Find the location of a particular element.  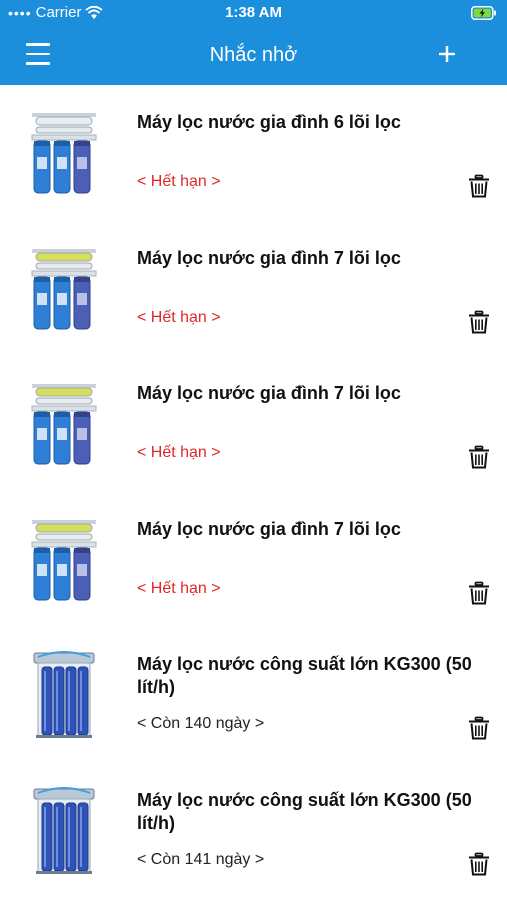

add-reminder-button is located at coordinates (447, 54).